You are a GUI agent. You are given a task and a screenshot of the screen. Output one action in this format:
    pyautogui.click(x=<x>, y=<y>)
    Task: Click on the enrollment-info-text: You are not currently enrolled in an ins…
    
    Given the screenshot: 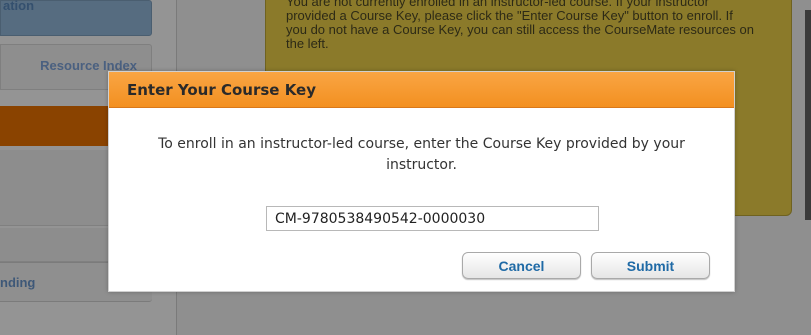 What is the action you would take?
    pyautogui.click(x=520, y=25)
    